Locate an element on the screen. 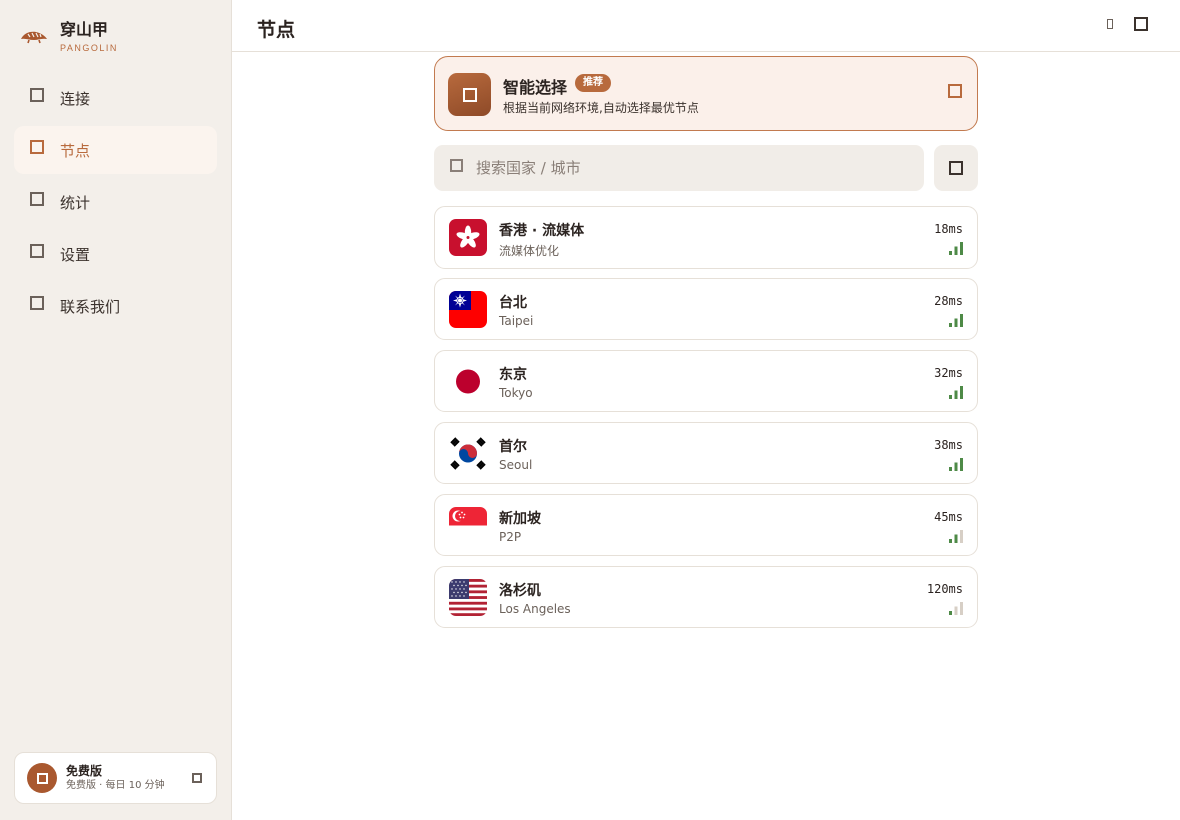 This screenshot has height=820, width=1180. node-latency: 18ms is located at coordinates (948, 229).